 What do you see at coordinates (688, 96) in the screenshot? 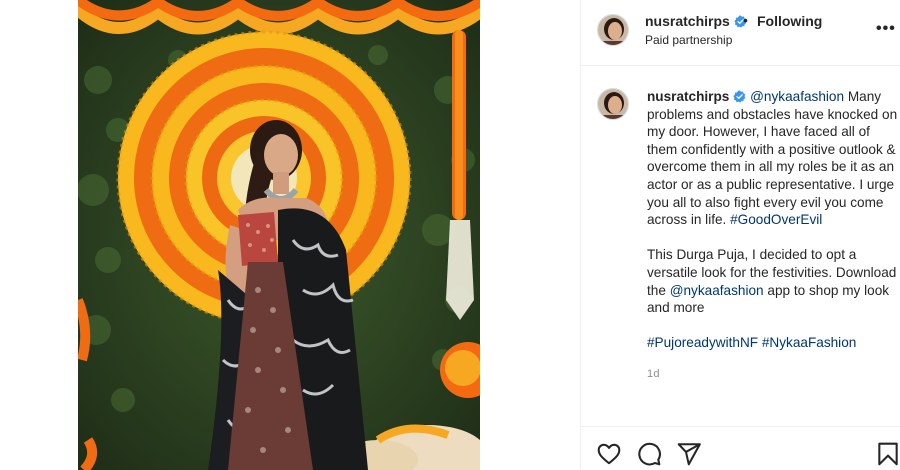
I see `caption-username: nusratchirps` at bounding box center [688, 96].